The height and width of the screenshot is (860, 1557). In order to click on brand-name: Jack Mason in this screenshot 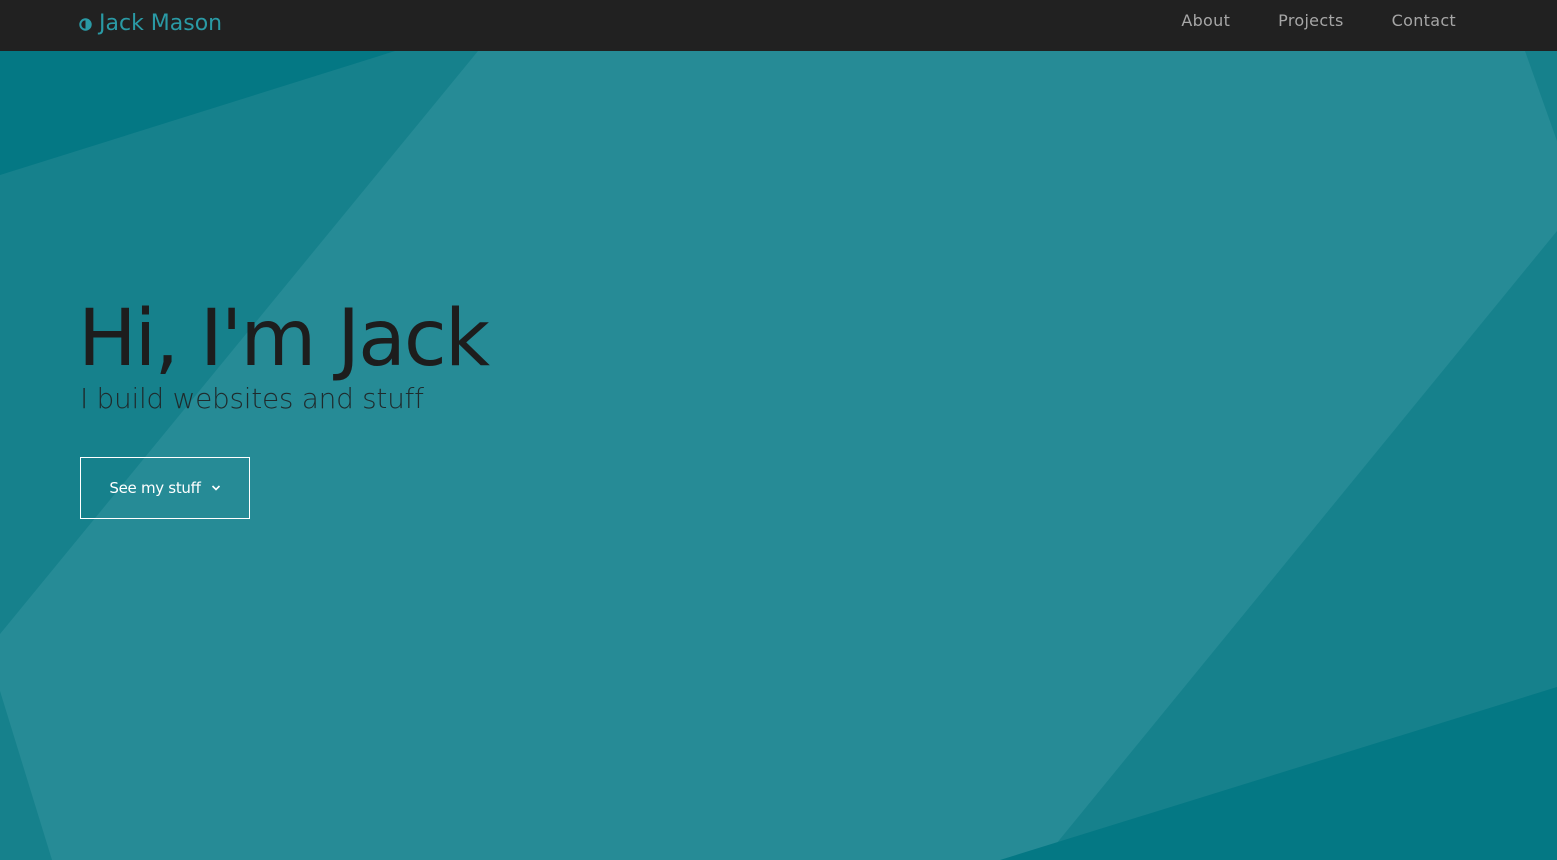, I will do `click(161, 23)`.